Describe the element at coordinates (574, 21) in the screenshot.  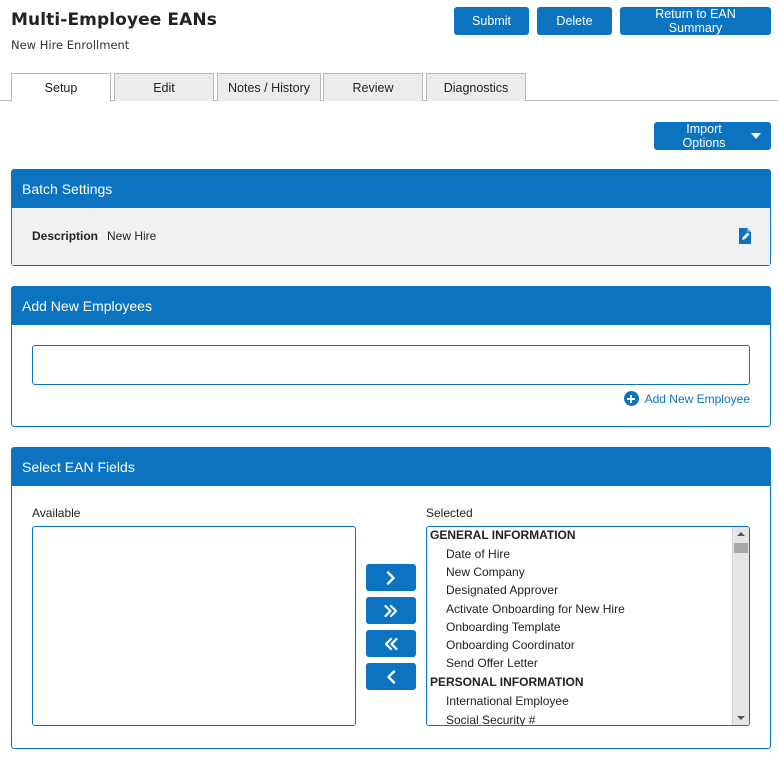
I see `delete-button: Delete` at that location.